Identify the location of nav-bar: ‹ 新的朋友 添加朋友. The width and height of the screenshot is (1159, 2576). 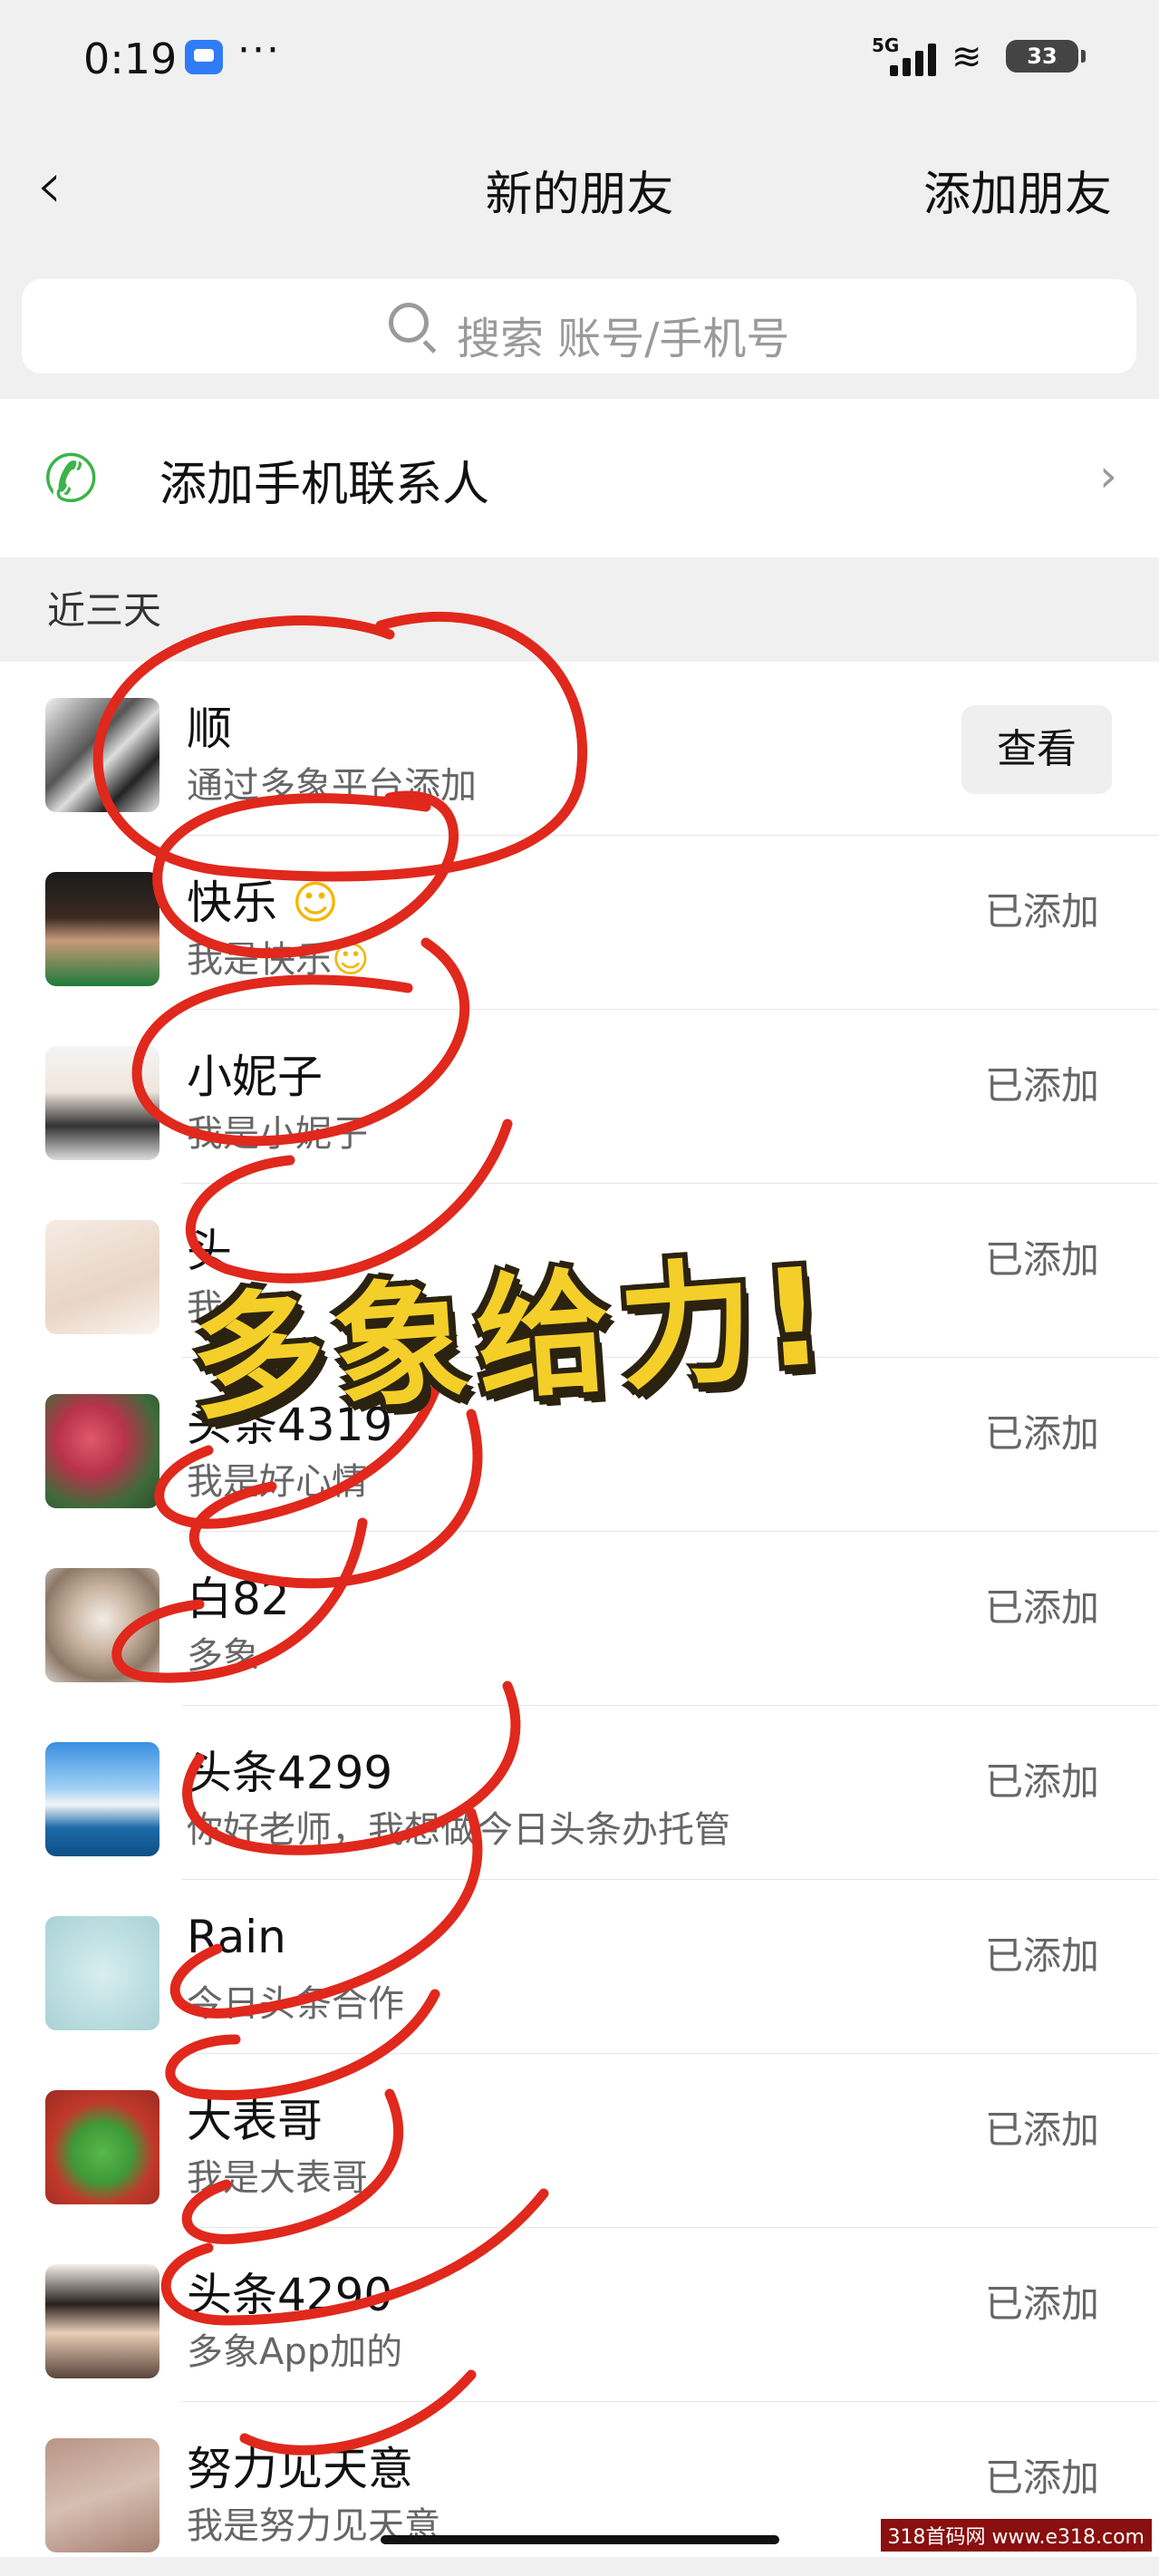
(579, 188).